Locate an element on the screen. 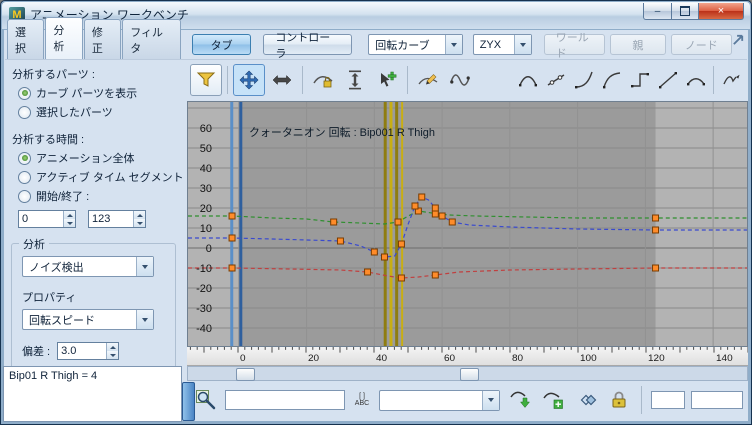  close-icon: × is located at coordinates (721, 11).